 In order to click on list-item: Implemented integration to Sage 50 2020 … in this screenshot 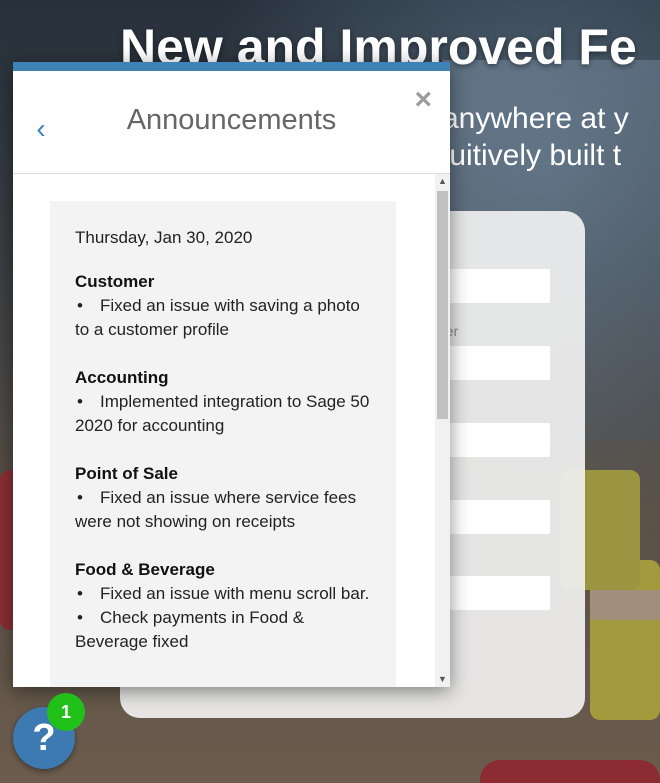, I will do `click(223, 414)`.